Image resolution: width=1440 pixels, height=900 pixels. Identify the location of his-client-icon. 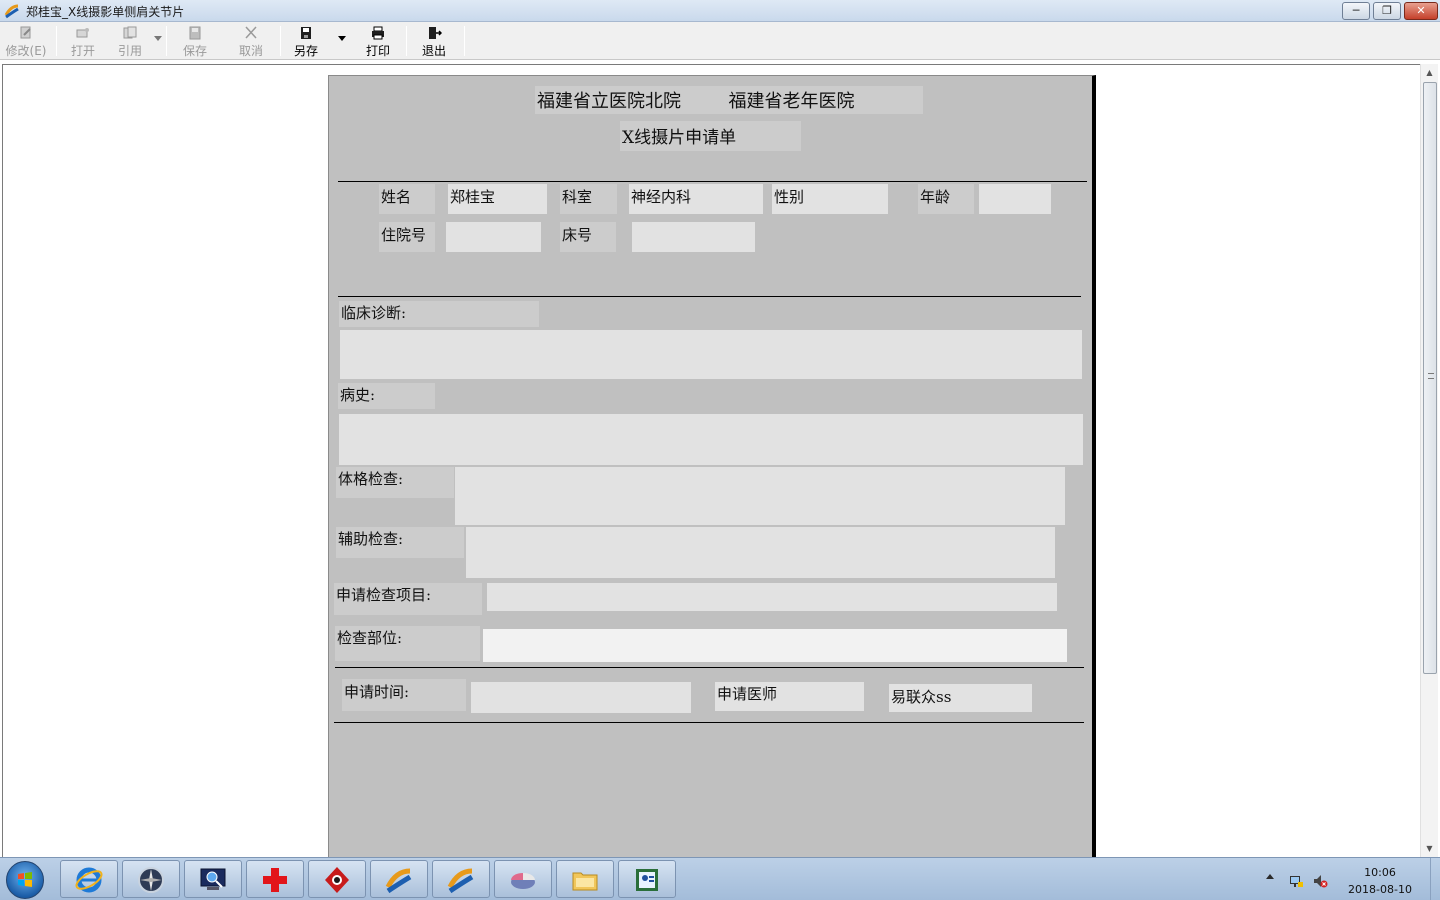
(398, 881).